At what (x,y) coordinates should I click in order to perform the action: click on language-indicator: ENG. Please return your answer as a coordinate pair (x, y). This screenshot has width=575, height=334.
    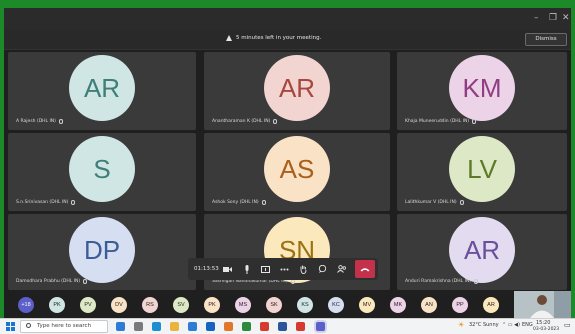
    Looking at the image, I should click on (527, 325).